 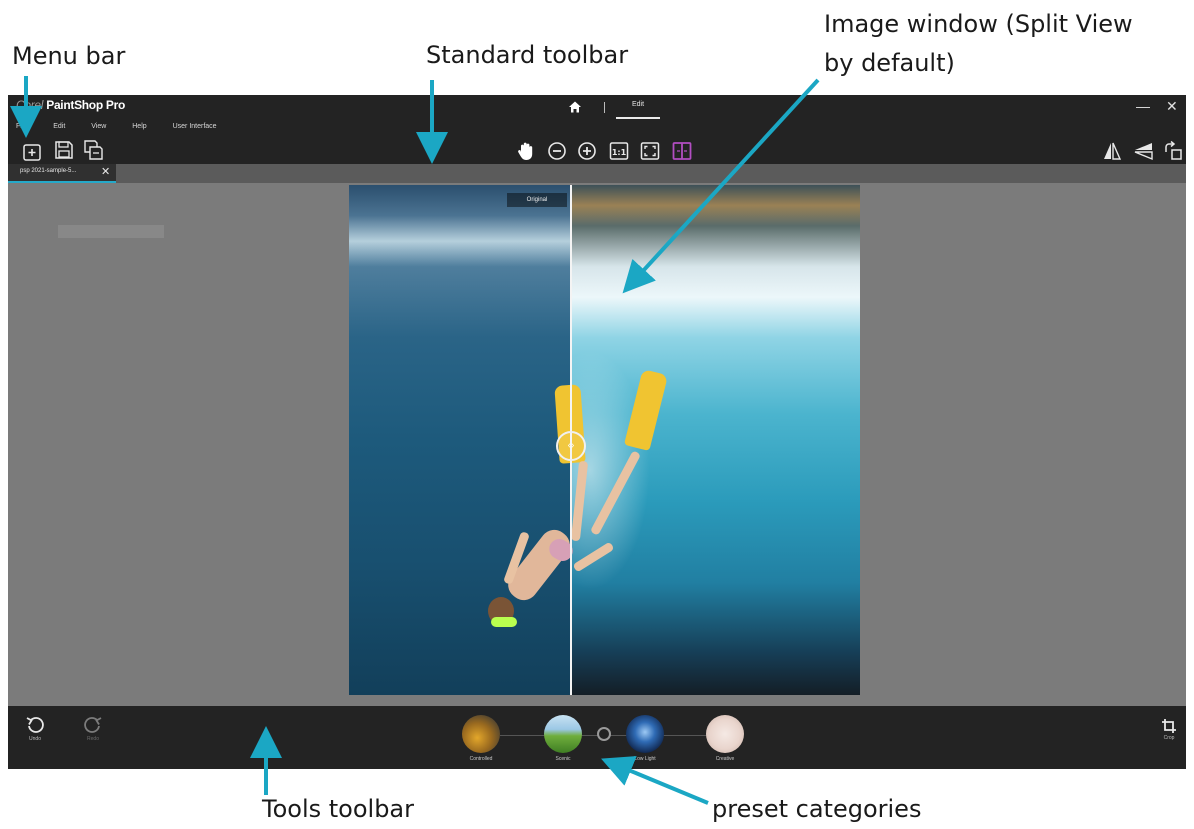 What do you see at coordinates (64, 150) in the screenshot?
I see `save-icon` at bounding box center [64, 150].